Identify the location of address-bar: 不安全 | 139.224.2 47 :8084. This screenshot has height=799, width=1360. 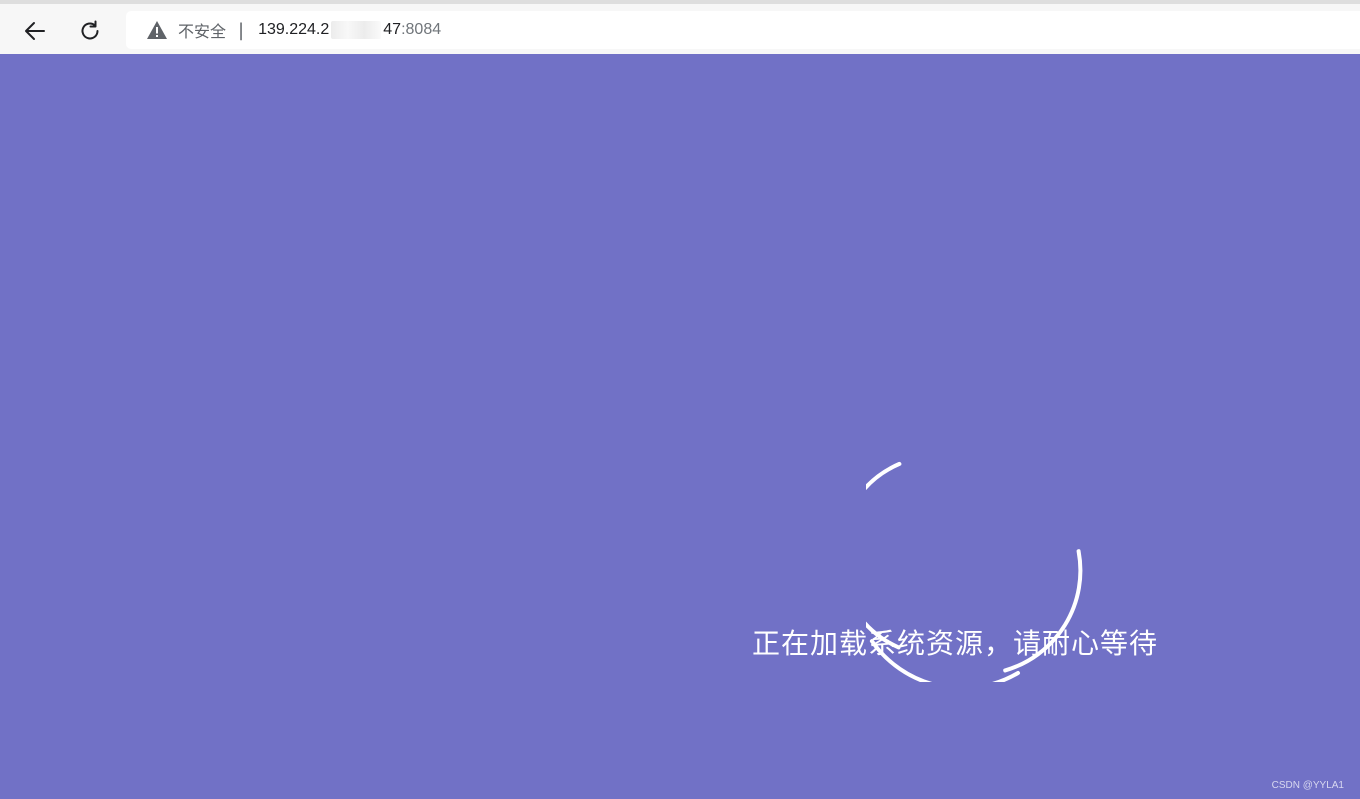
(743, 30).